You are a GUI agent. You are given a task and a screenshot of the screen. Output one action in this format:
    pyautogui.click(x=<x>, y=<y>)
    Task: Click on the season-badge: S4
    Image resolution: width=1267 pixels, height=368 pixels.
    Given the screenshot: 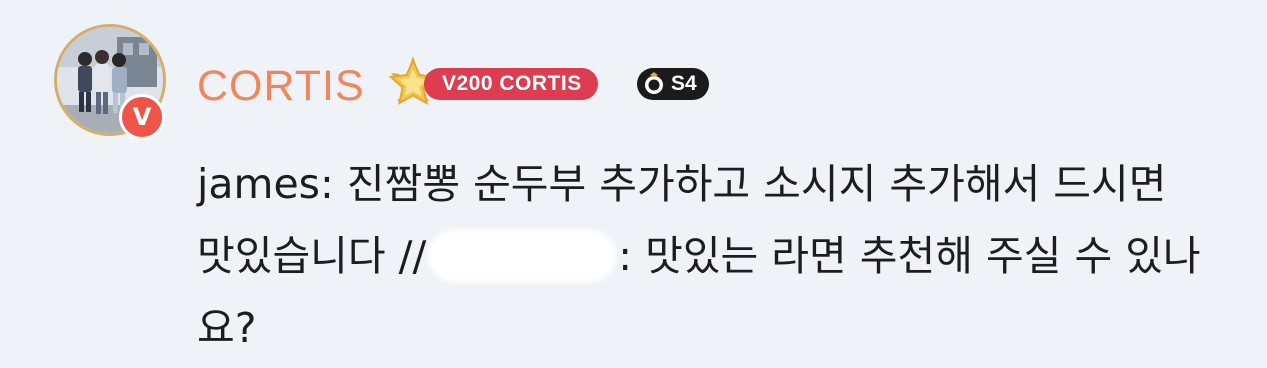 What is the action you would take?
    pyautogui.click(x=673, y=84)
    